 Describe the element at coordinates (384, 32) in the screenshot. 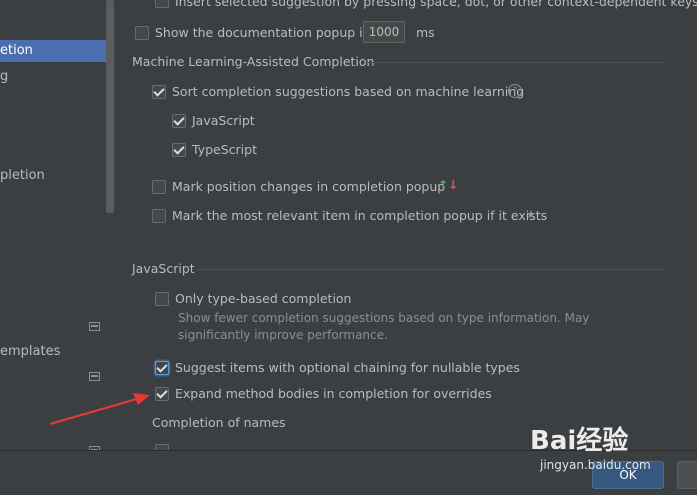

I see `doc-popup-delay-input: 1000` at that location.